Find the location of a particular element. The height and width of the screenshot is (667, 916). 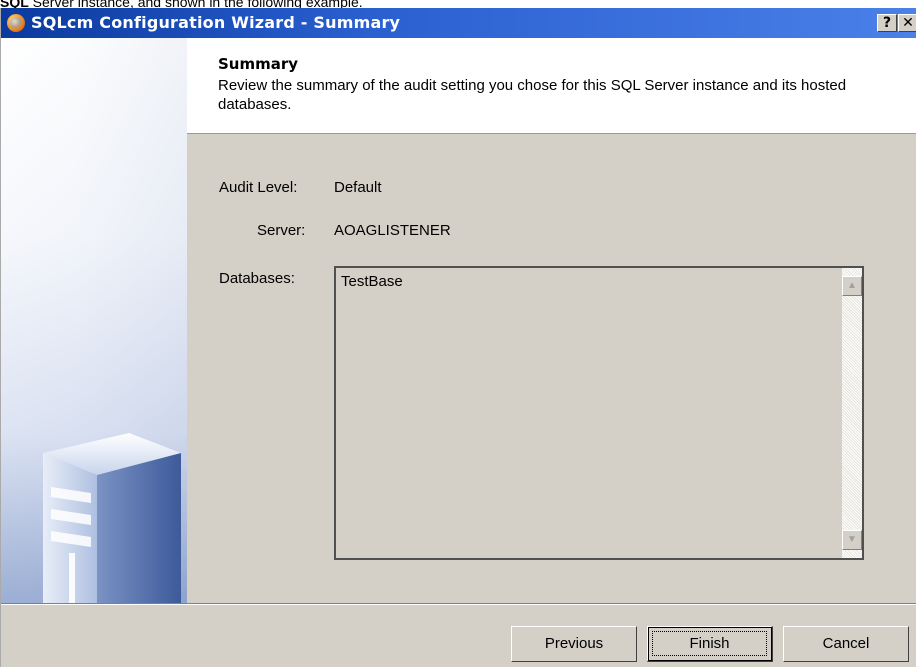

sqlcm-app-icon is located at coordinates (16, 23).